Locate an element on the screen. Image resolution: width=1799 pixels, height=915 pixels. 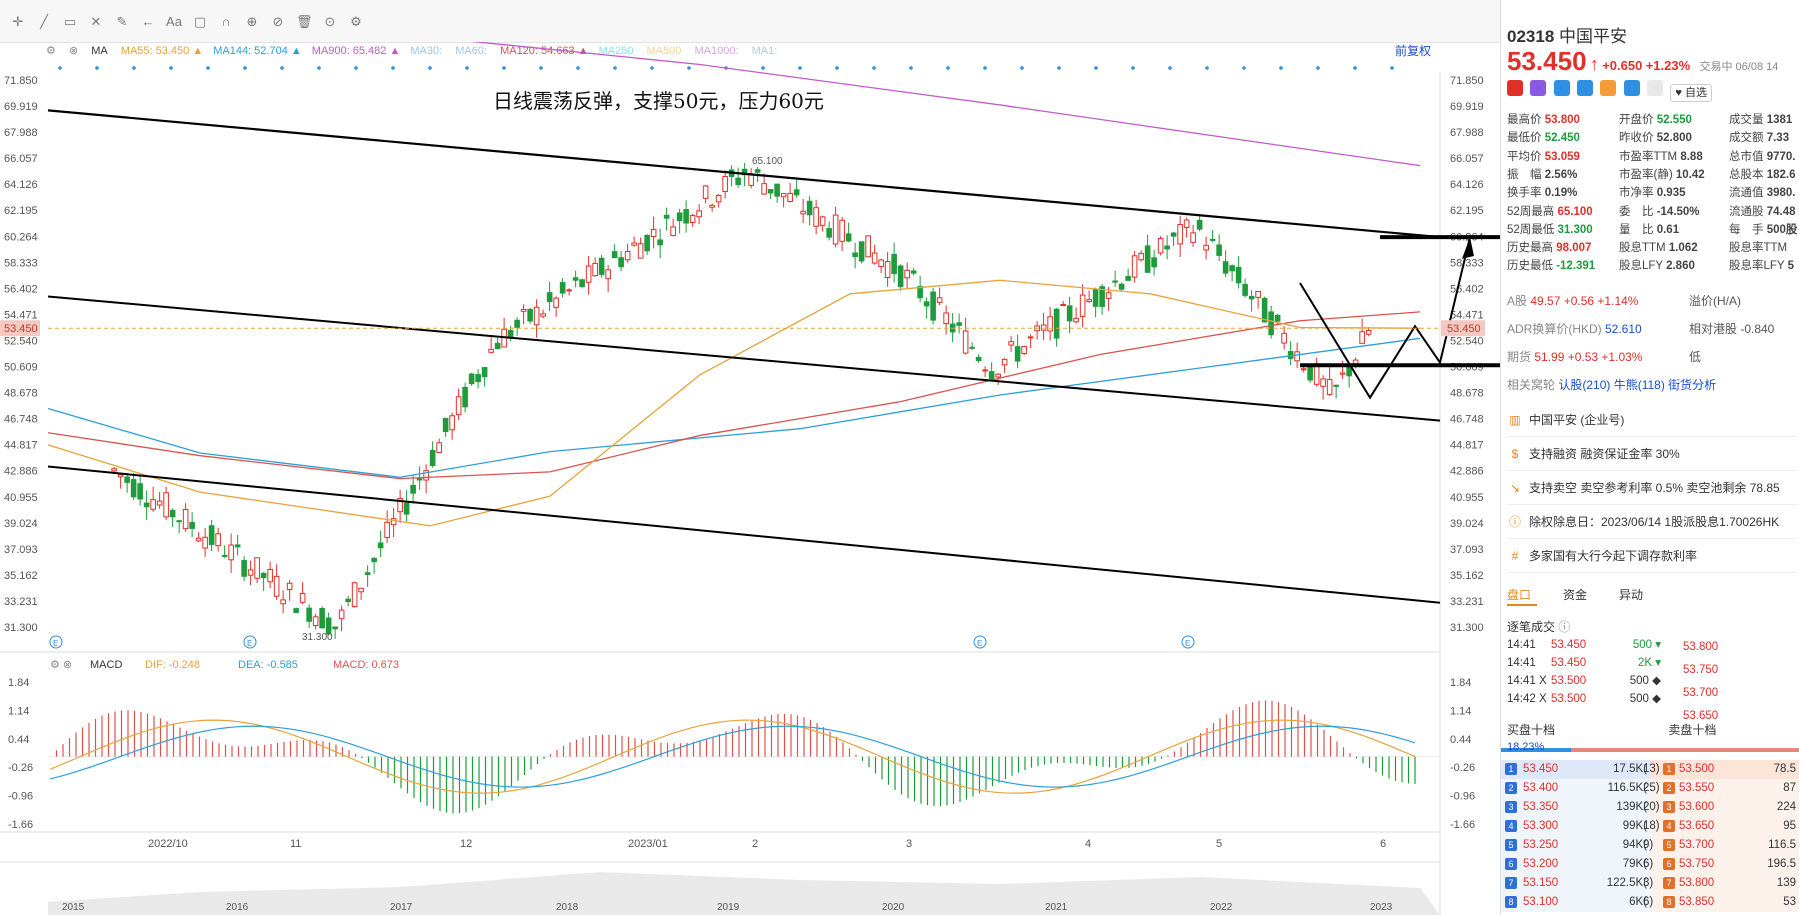
detail-tabs: 盘口 资金 异动 is located at coordinates (1591, 594).